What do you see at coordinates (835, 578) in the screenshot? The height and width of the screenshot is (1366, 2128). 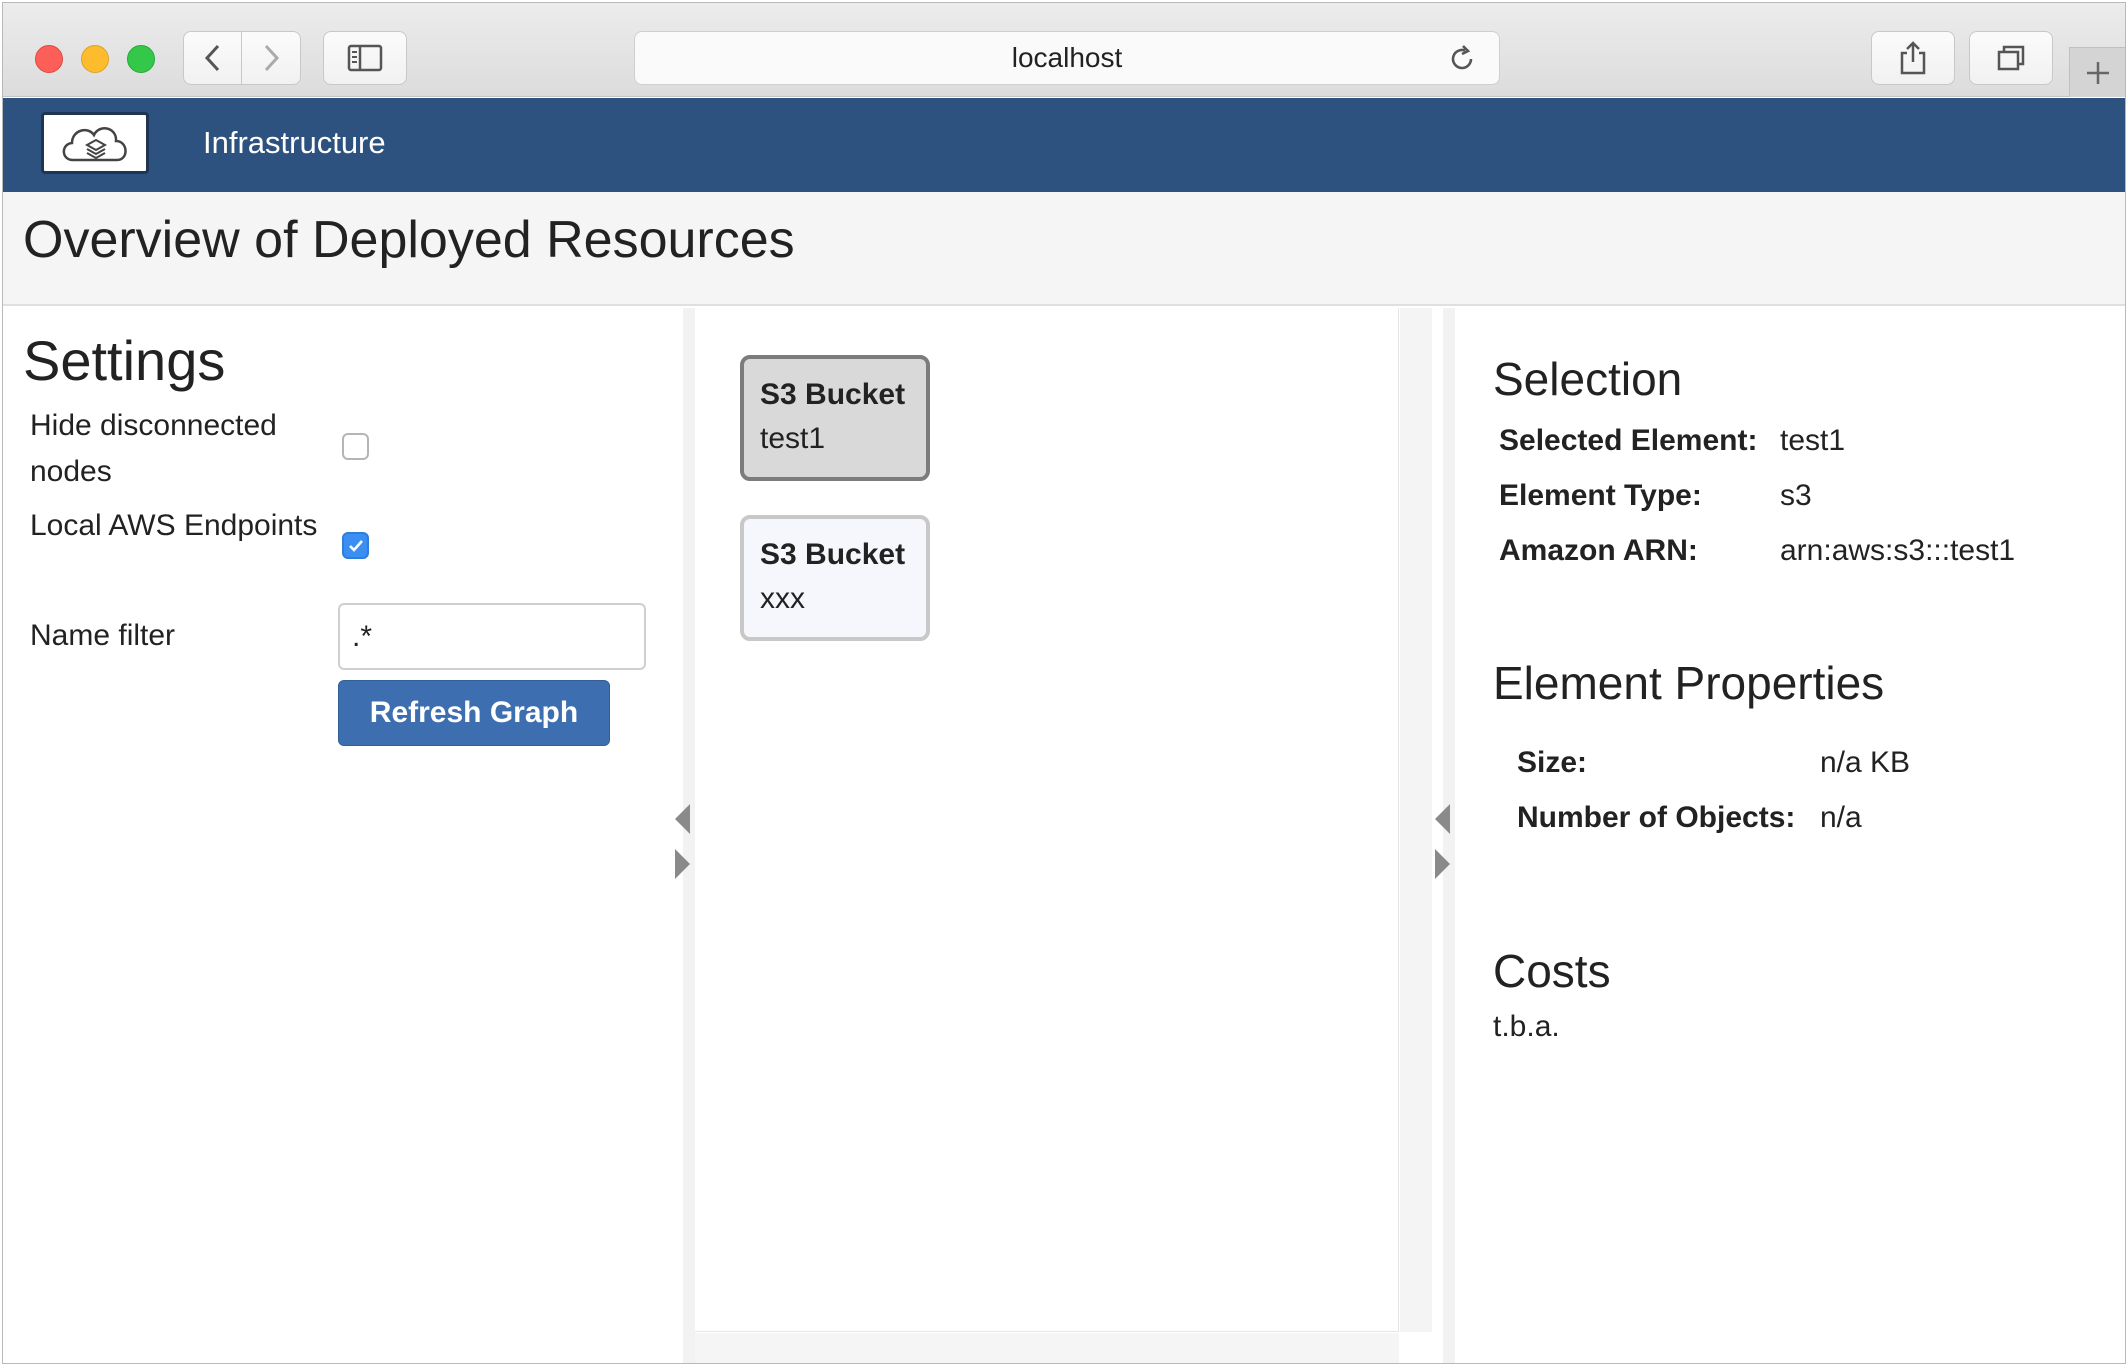 I see `graph-node-xxx: S3 Bucket xxx` at bounding box center [835, 578].